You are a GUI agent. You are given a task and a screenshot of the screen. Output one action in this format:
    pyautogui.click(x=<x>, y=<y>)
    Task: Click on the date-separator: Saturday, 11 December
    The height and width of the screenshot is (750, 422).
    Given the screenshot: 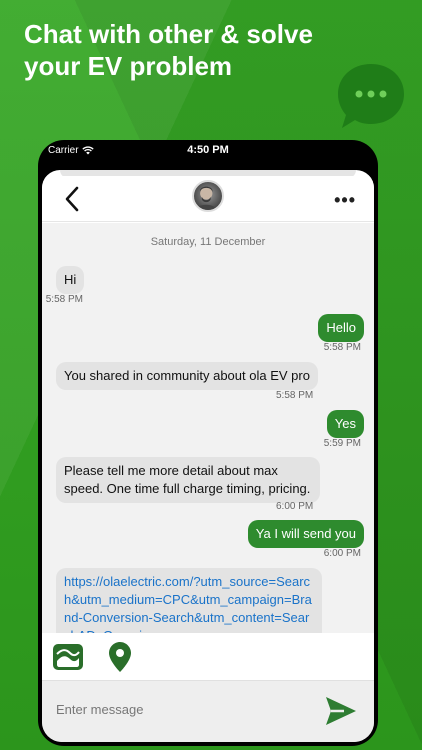 What is the action you would take?
    pyautogui.click(x=208, y=242)
    